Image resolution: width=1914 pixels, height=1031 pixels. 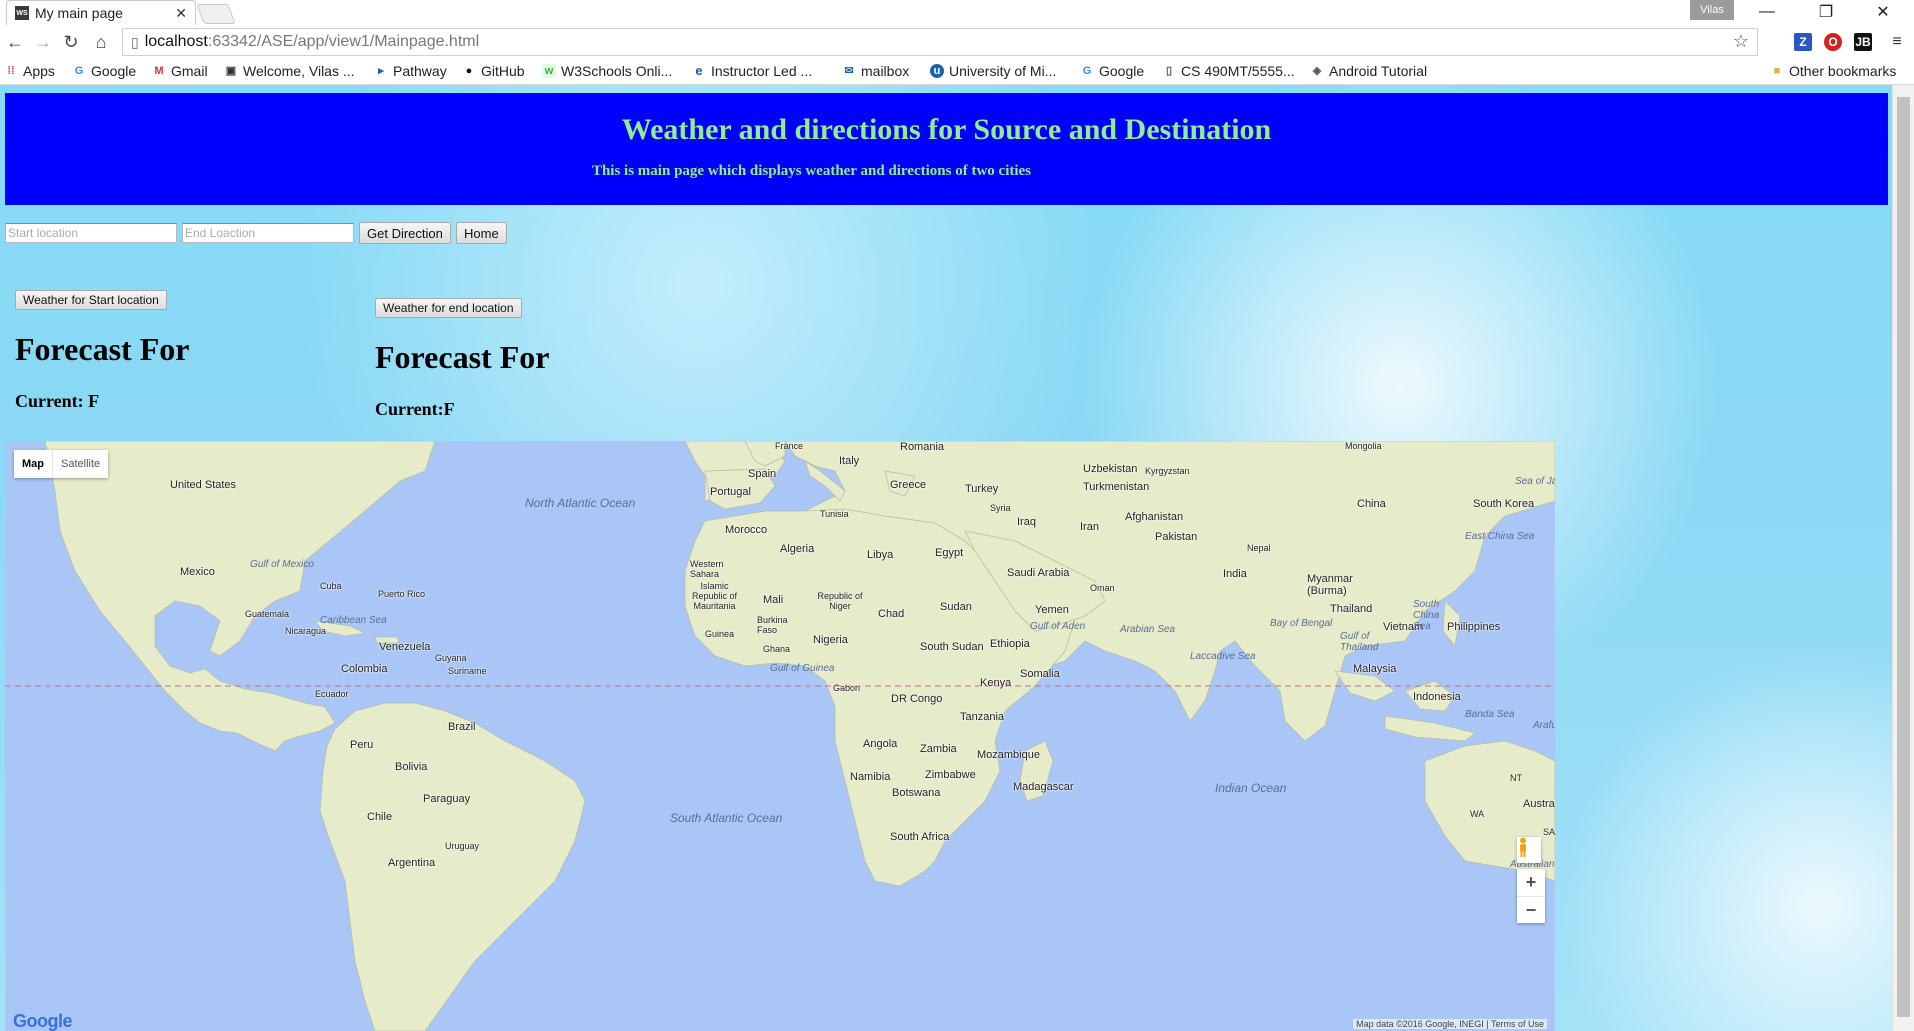 What do you see at coordinates (777, 649) in the screenshot?
I see `map-label: Ghana` at bounding box center [777, 649].